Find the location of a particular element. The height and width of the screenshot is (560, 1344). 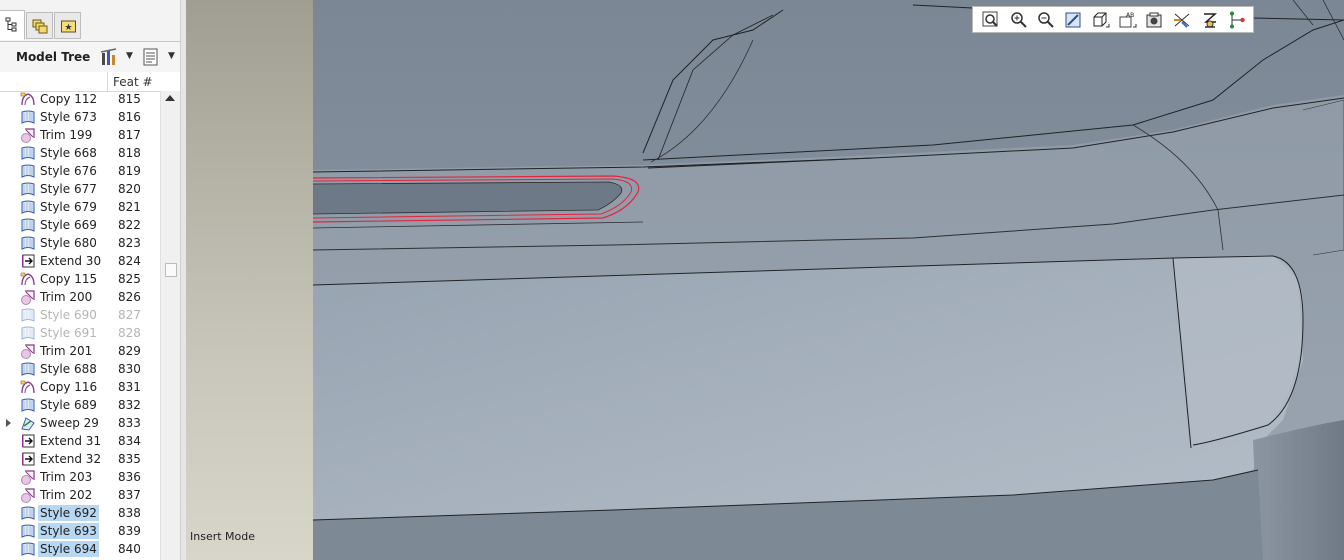

tree-row: Extend 32 835 is located at coordinates (80, 459).